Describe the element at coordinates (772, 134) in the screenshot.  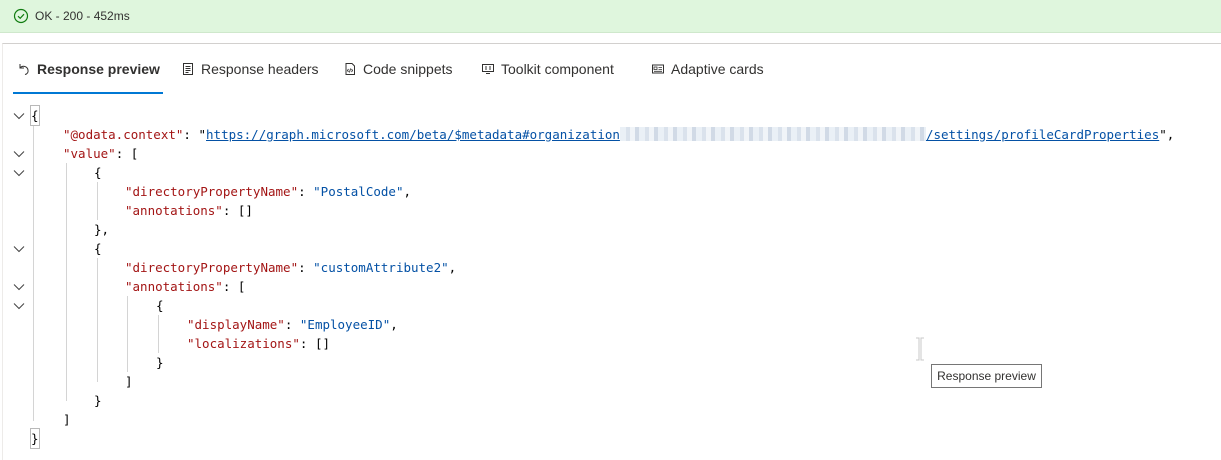
I see `redacted-block` at that location.